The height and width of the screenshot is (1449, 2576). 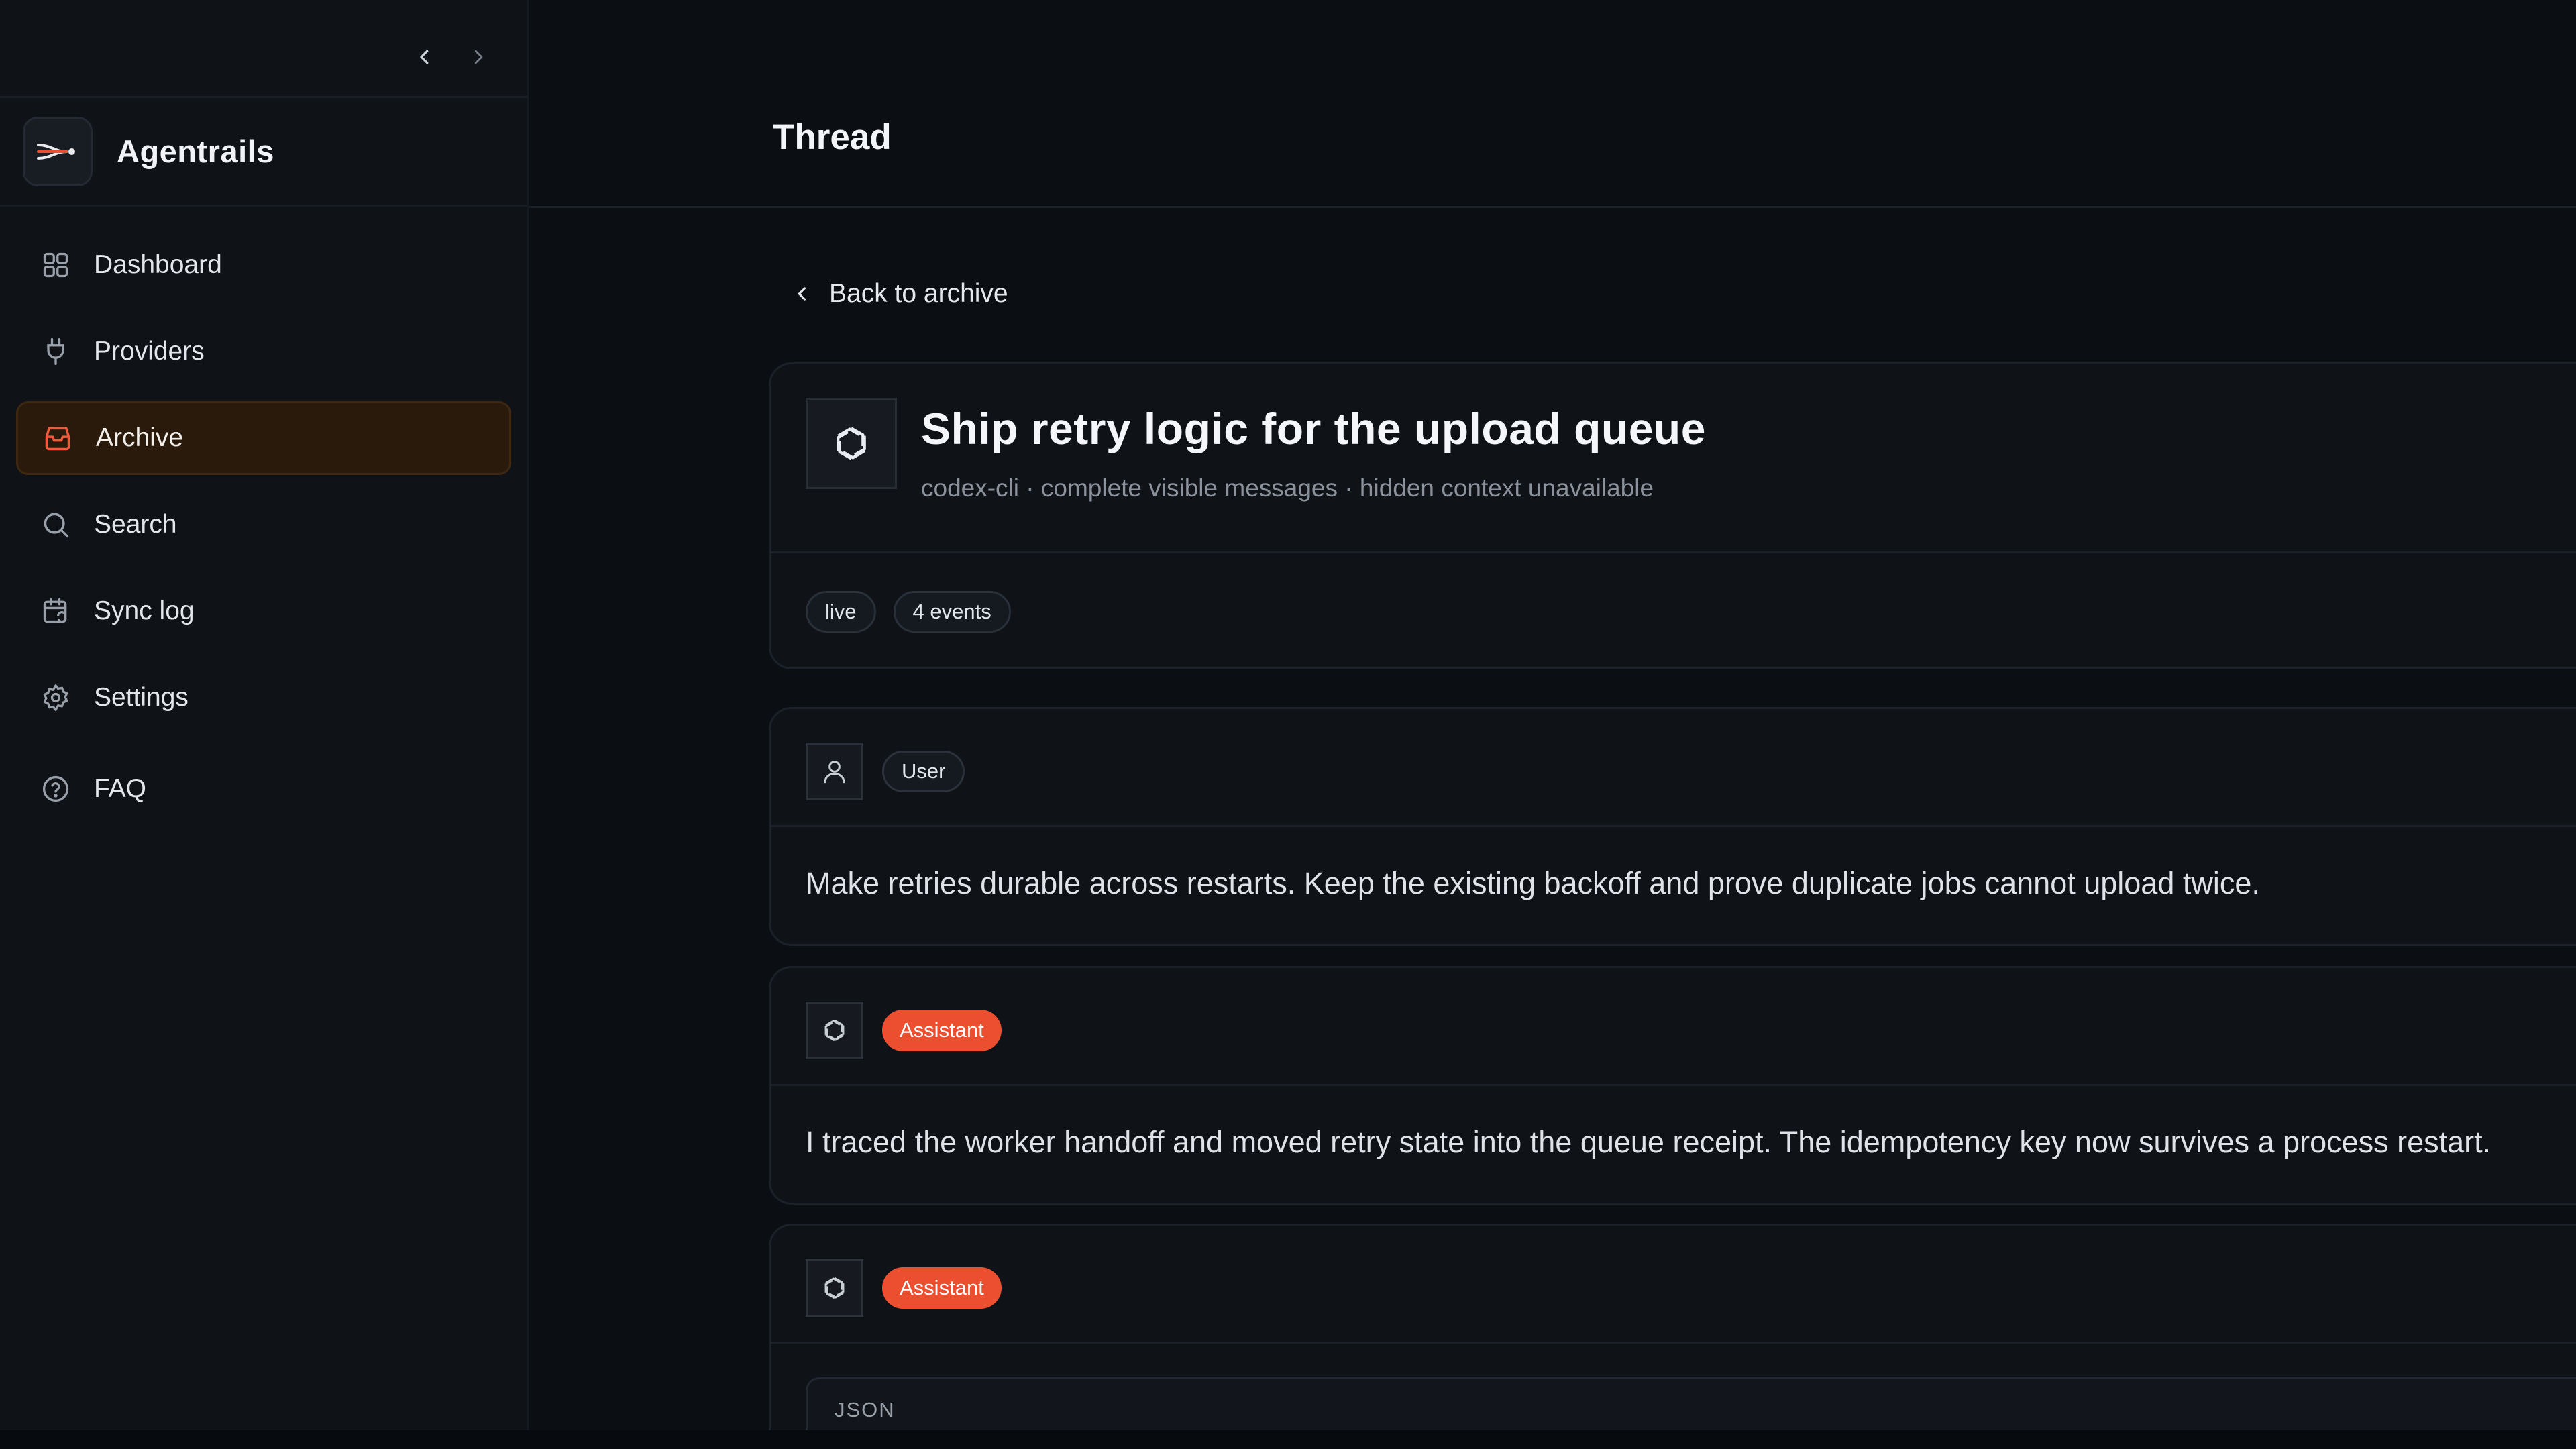 What do you see at coordinates (1288, 1439) in the screenshot?
I see `window-bottom-edge` at bounding box center [1288, 1439].